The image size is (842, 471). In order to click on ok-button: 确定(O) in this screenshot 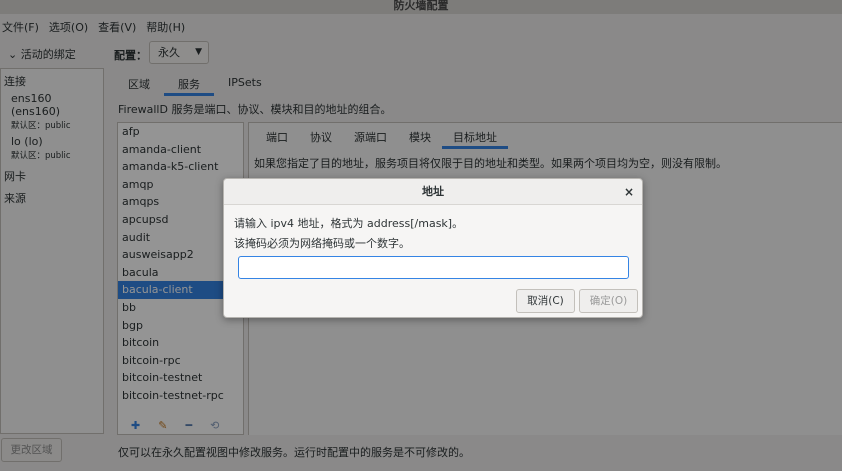, I will do `click(608, 301)`.